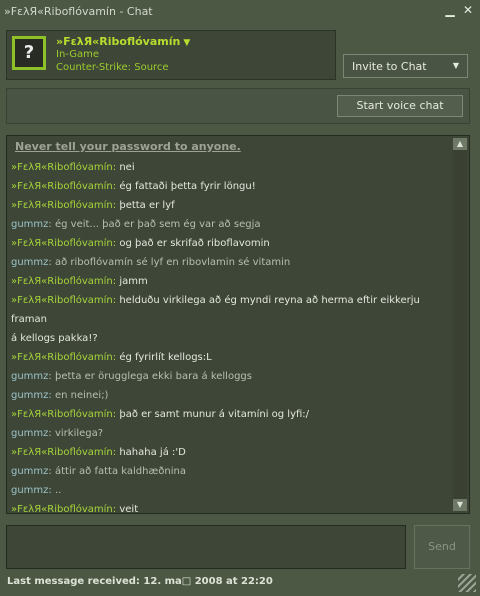  Describe the element at coordinates (460, 144) in the screenshot. I see `scroll-up-icon: ▲` at that location.